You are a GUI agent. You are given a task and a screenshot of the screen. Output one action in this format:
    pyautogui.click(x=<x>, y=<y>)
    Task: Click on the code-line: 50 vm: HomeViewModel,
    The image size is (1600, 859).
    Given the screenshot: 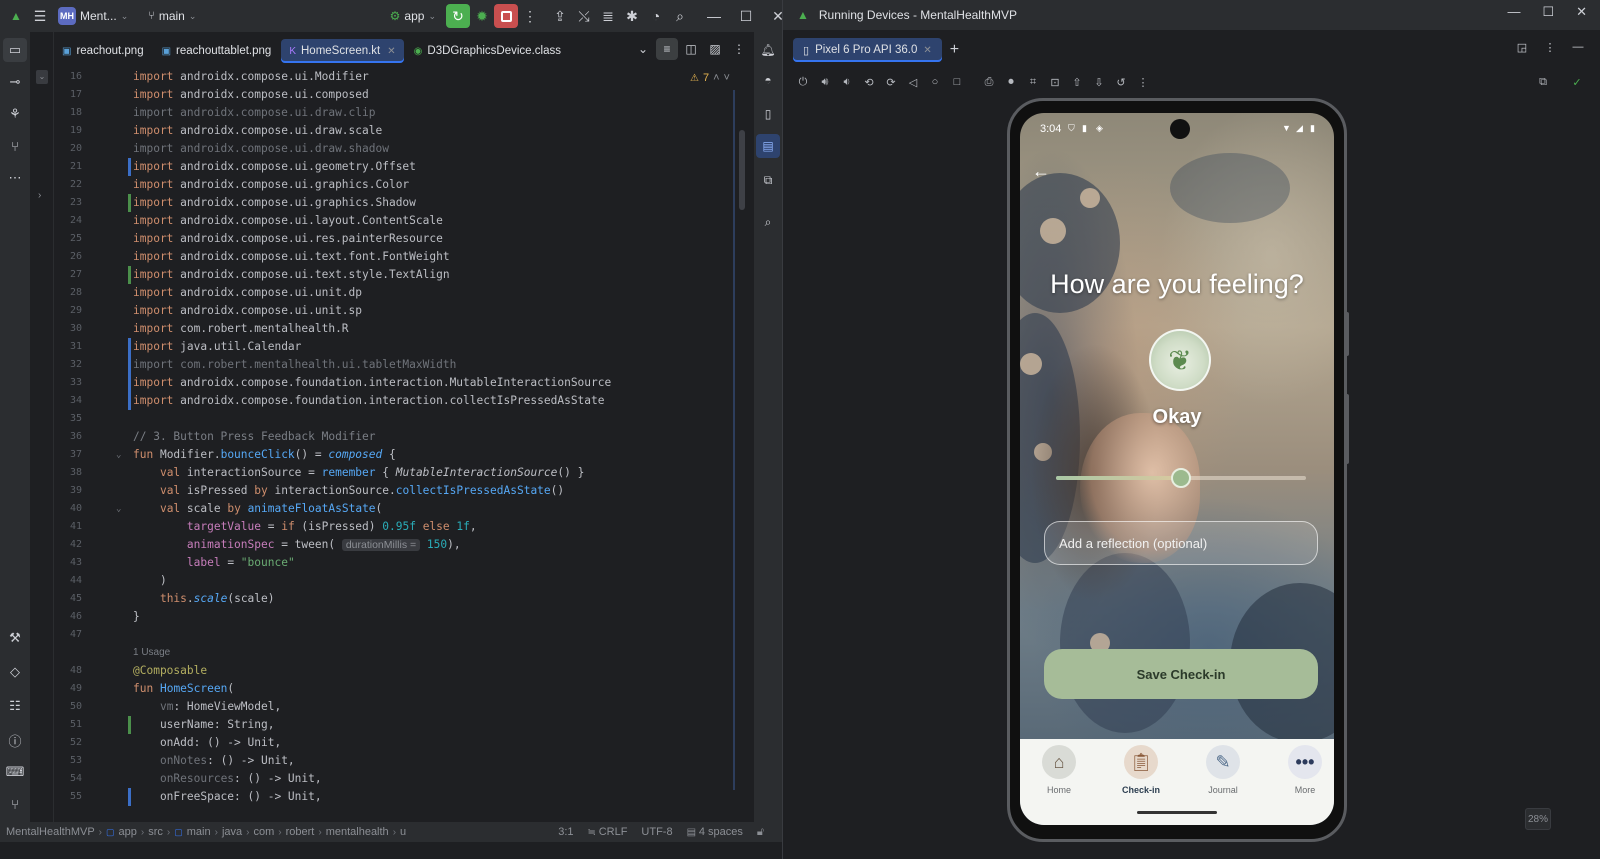 What is the action you would take?
    pyautogui.click(x=404, y=707)
    